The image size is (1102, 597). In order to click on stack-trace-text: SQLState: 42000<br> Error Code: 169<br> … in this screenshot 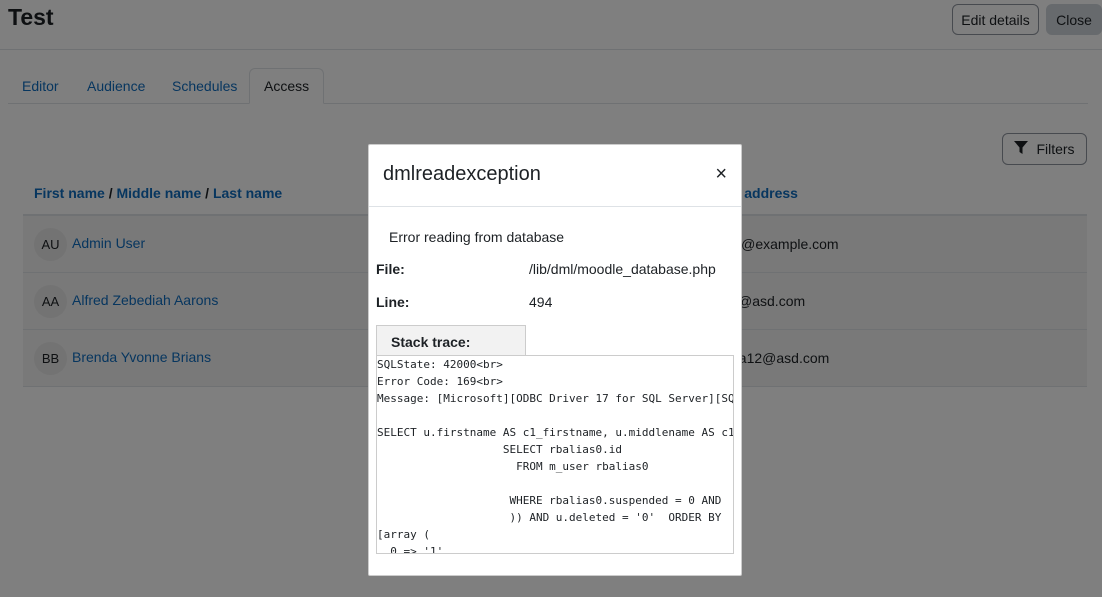, I will do `click(555, 456)`.